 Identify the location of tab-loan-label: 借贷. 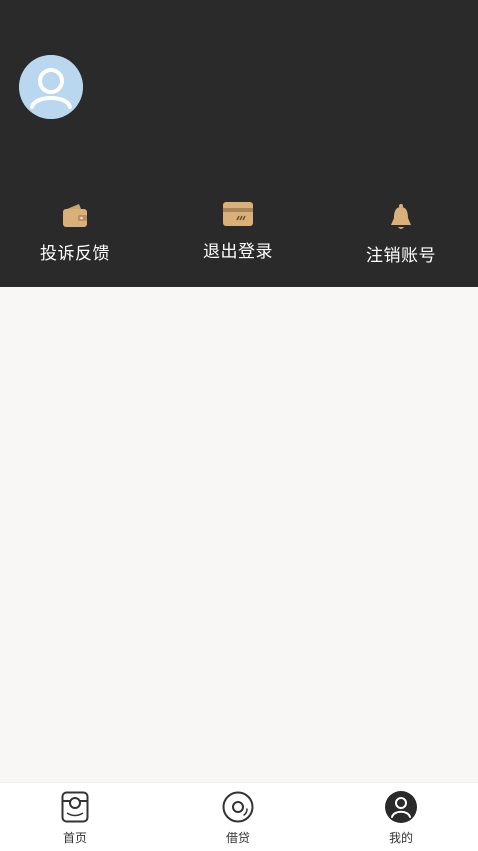
(237, 838).